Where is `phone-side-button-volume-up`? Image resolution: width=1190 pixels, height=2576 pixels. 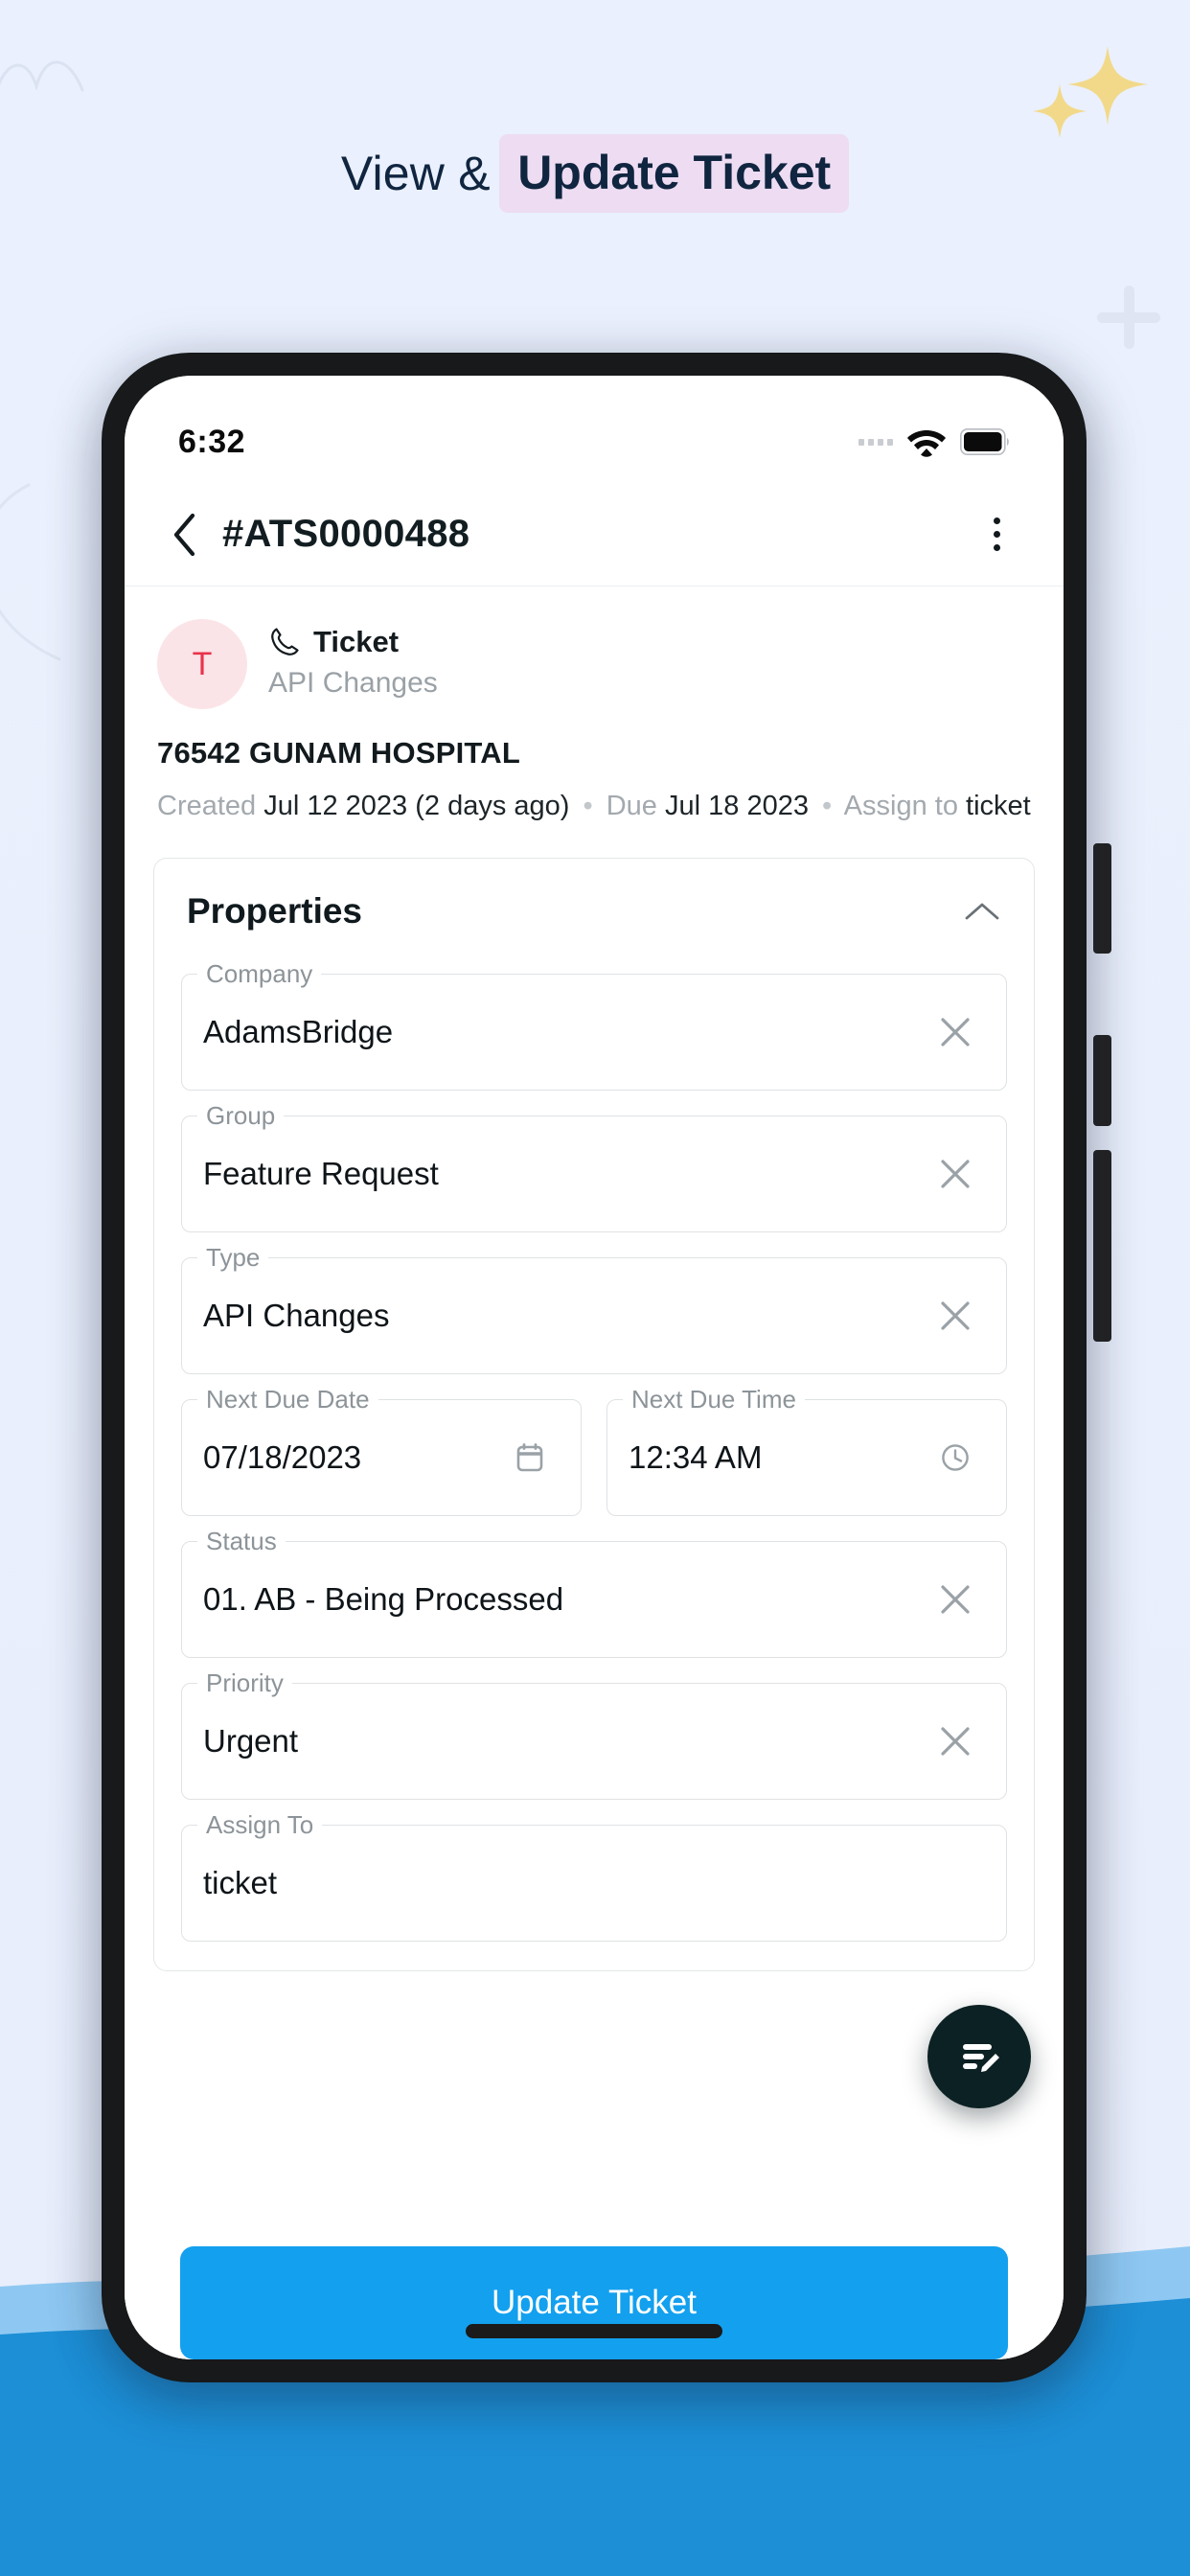 phone-side-button-volume-up is located at coordinates (1102, 1080).